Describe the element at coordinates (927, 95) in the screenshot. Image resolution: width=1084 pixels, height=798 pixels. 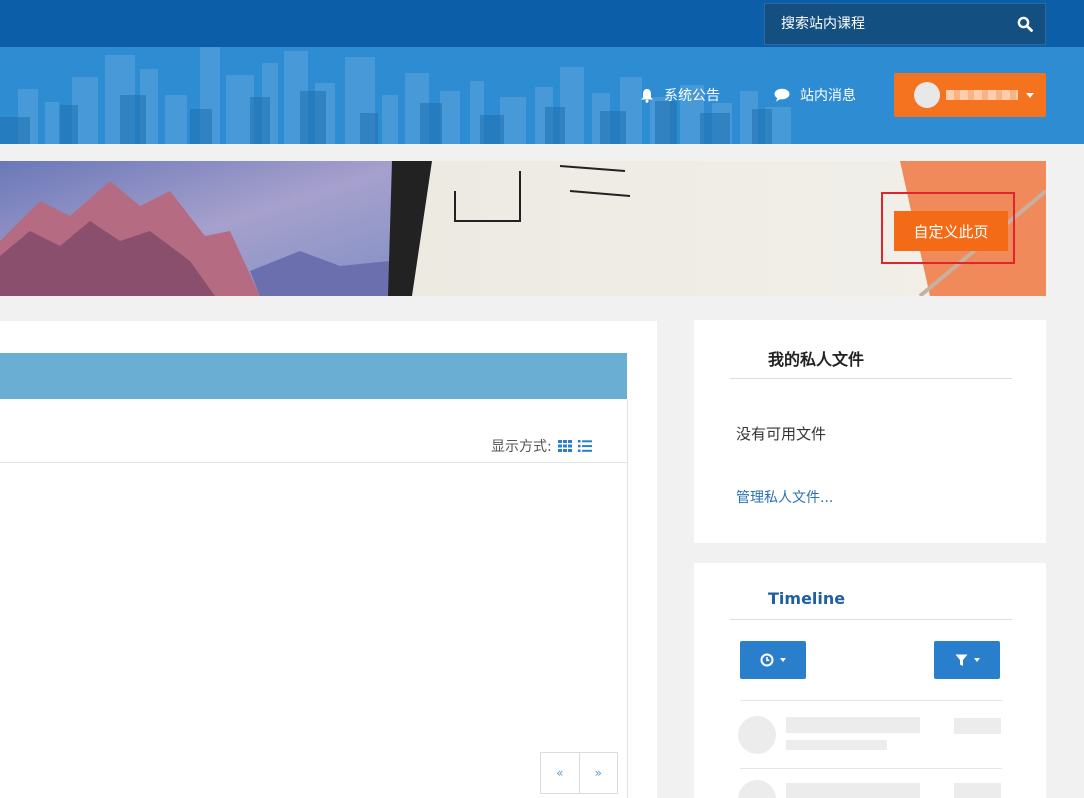
I see `avatar` at that location.